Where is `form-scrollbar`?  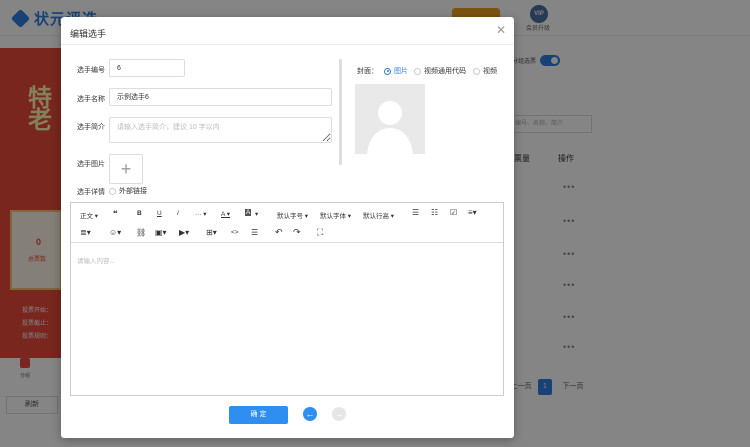
form-scrollbar is located at coordinates (340, 112).